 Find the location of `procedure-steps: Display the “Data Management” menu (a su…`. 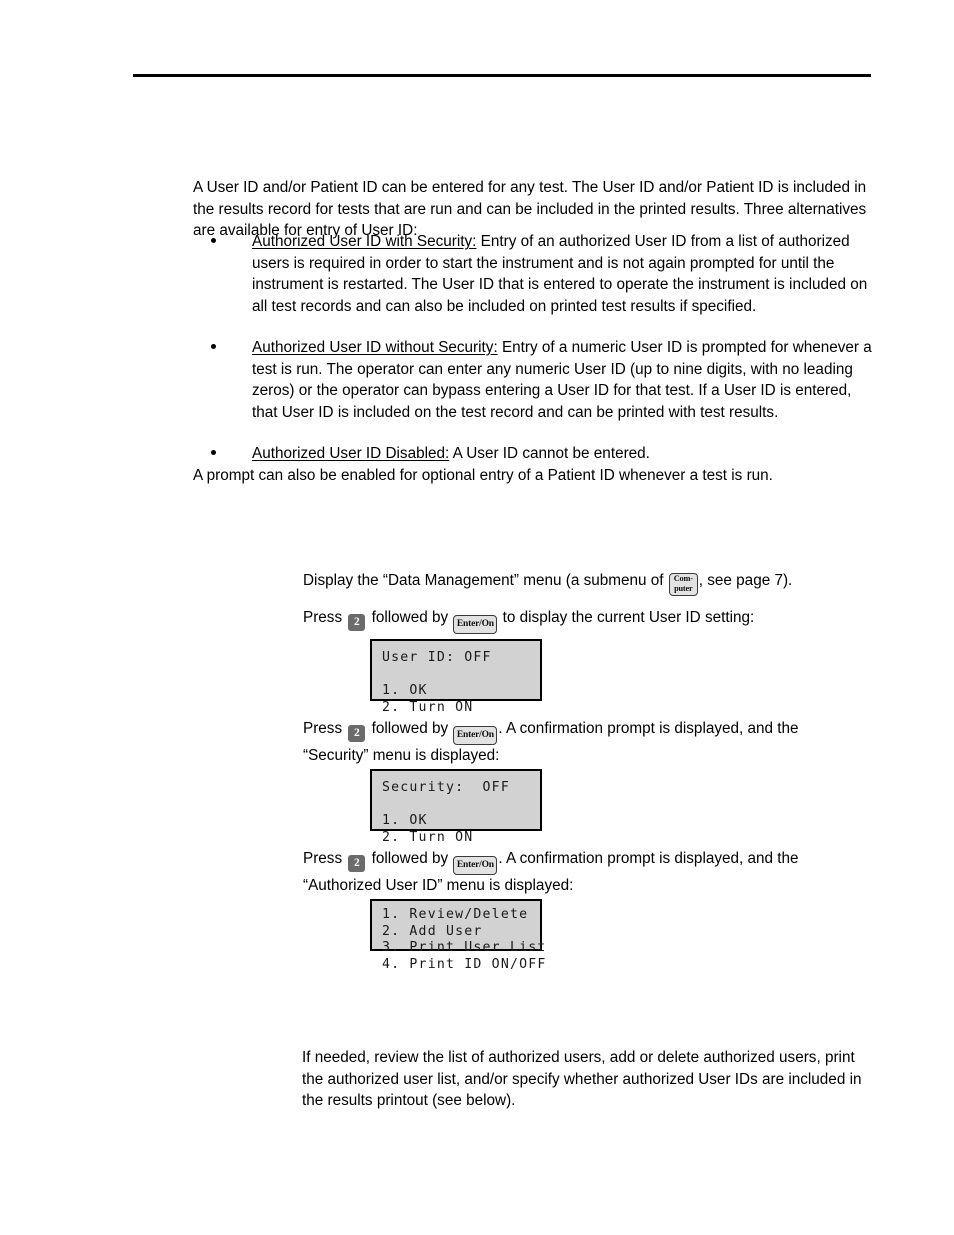

procedure-steps: Display the “Data Management” menu (a su… is located at coordinates (592, 602).